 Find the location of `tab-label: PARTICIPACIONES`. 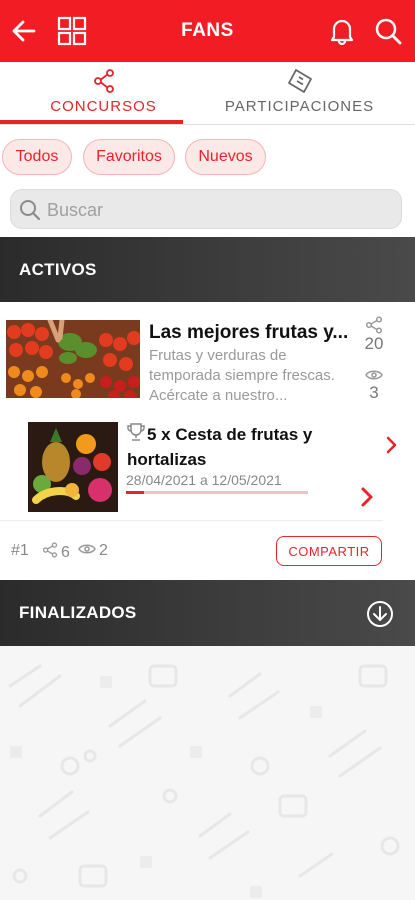

tab-label: PARTICIPACIONES is located at coordinates (299, 106).